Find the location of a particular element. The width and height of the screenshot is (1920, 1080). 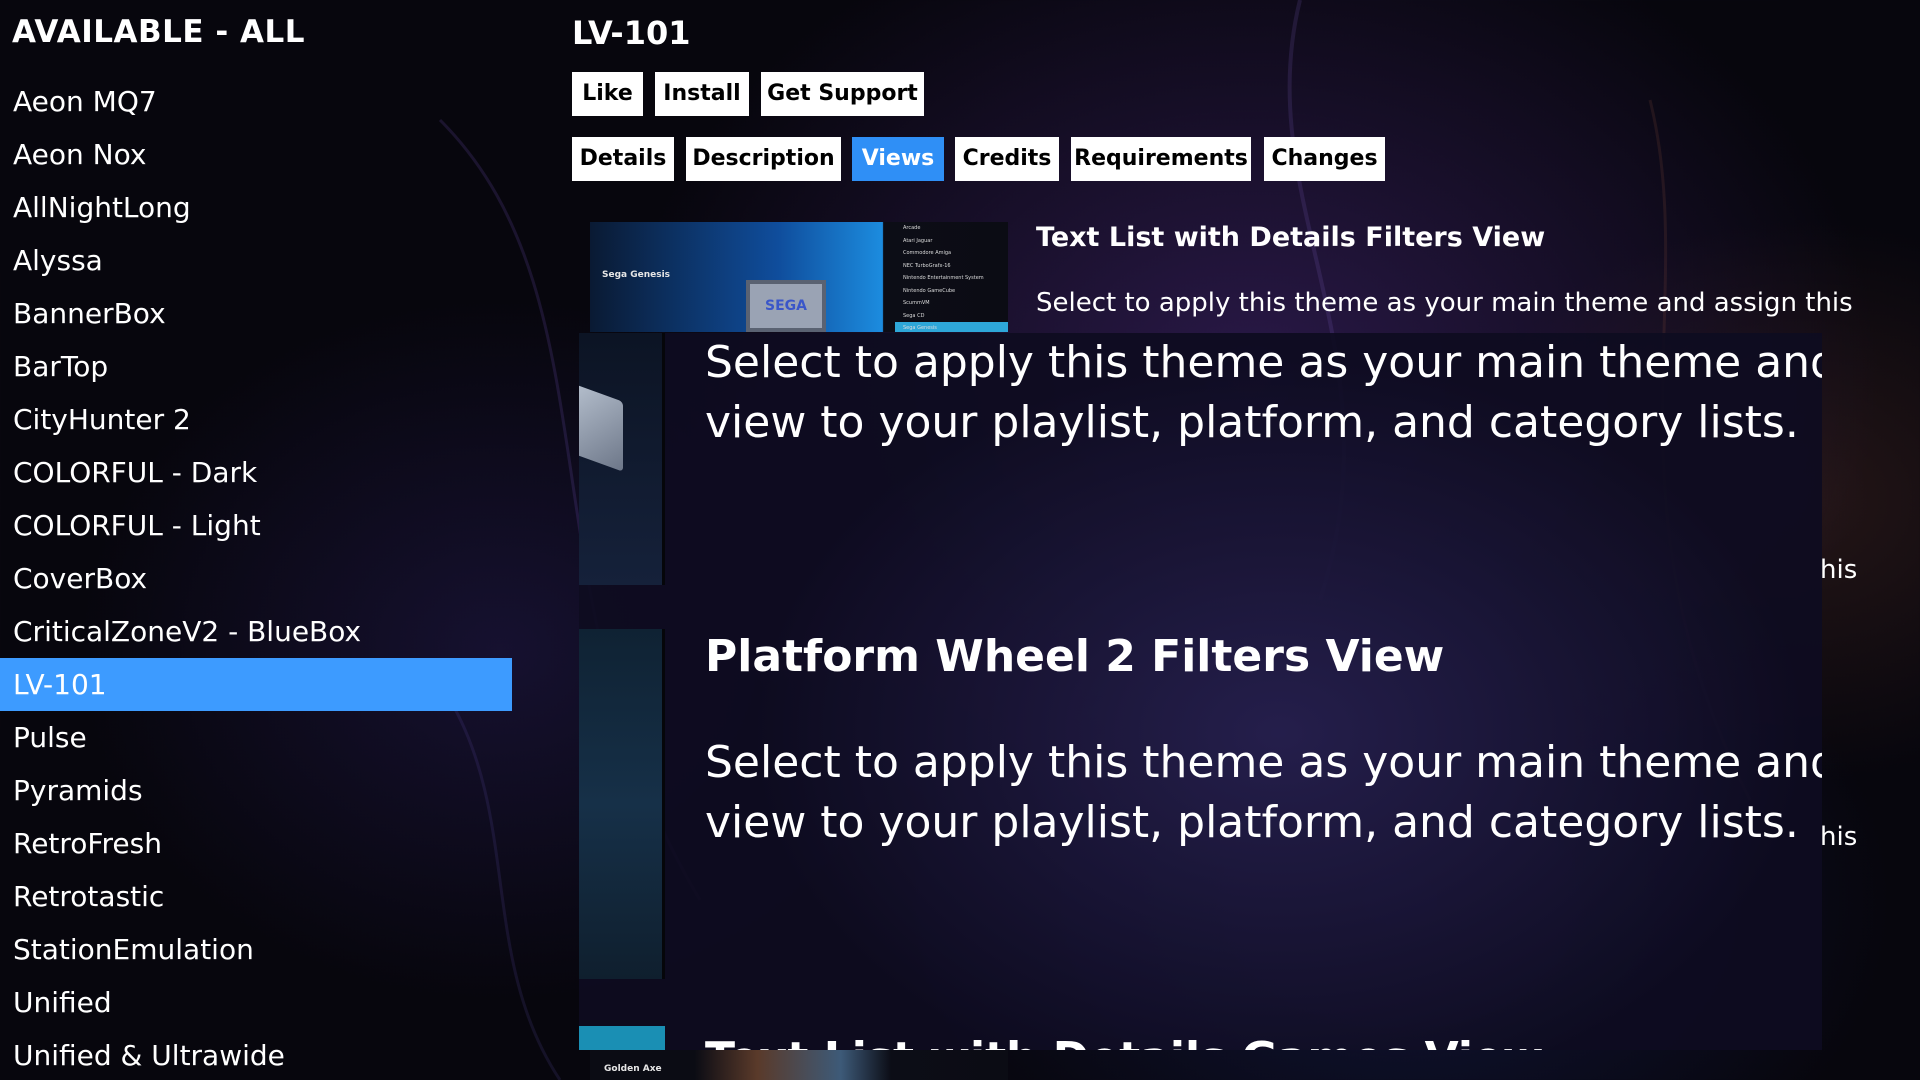

tab-views: Views is located at coordinates (898, 159).